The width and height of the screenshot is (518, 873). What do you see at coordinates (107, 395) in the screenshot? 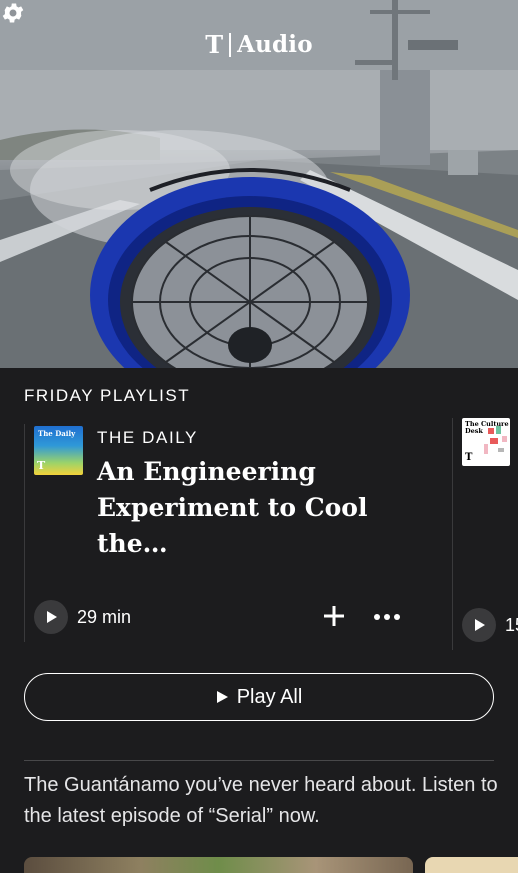
I see `section-title: FRIDAY PLAYLIST` at bounding box center [107, 395].